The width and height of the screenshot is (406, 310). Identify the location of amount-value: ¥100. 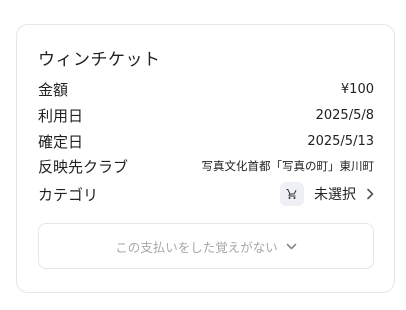
(357, 89).